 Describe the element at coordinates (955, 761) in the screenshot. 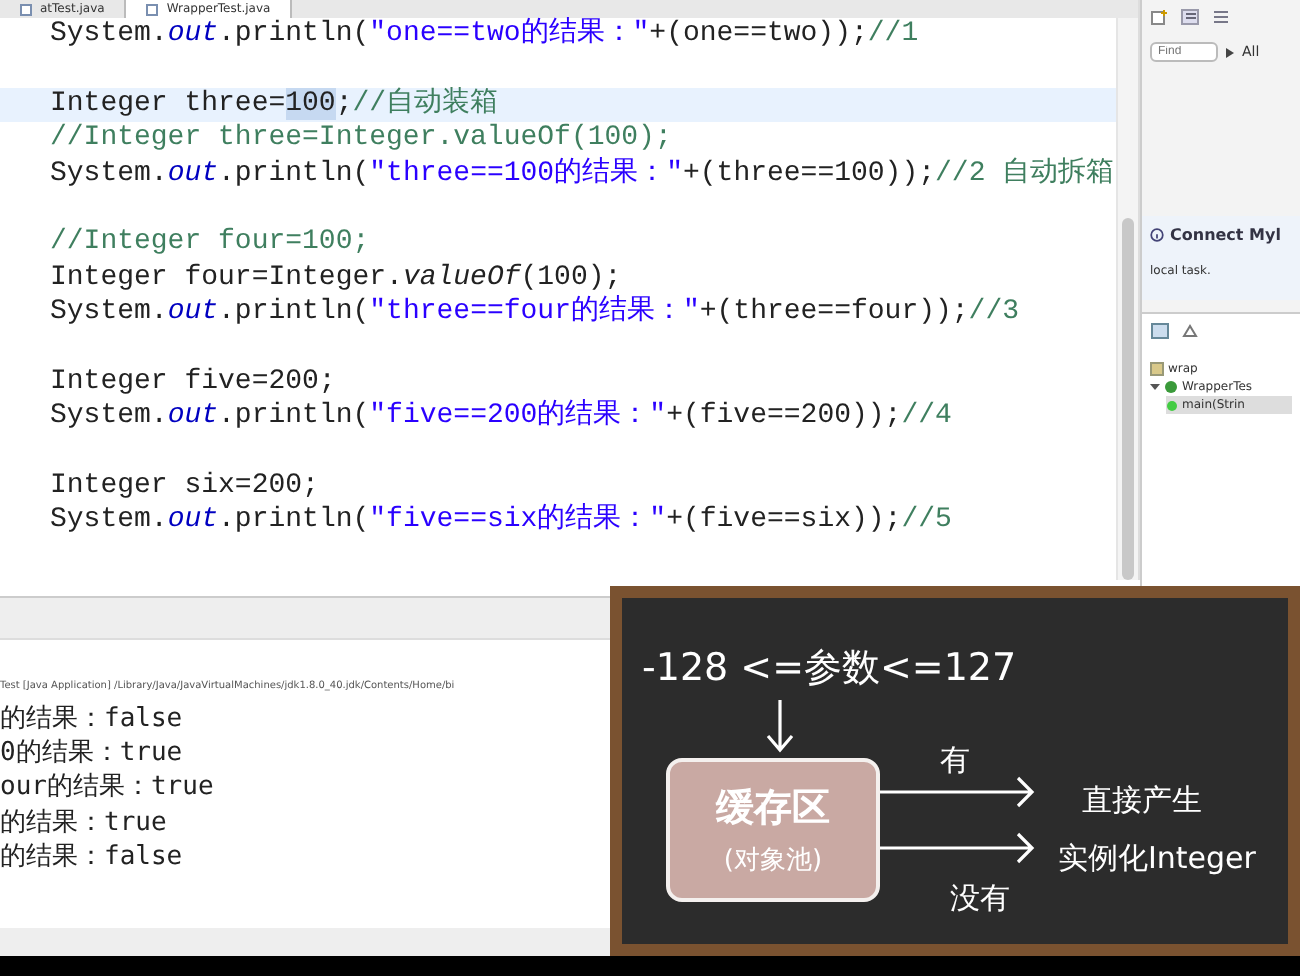

I see `yes-label: 有` at that location.